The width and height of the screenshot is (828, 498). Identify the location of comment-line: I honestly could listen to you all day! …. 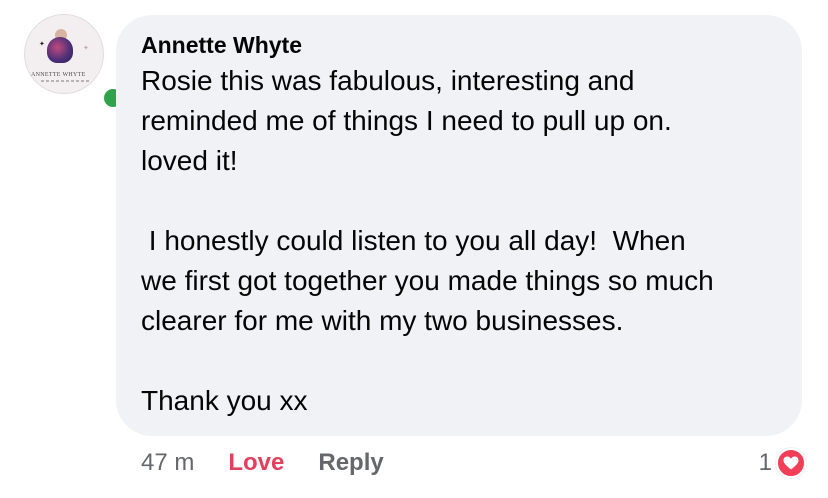
(413, 240).